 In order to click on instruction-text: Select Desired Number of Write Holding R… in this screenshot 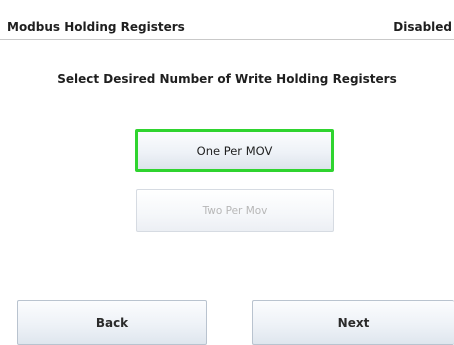, I will do `click(227, 79)`.